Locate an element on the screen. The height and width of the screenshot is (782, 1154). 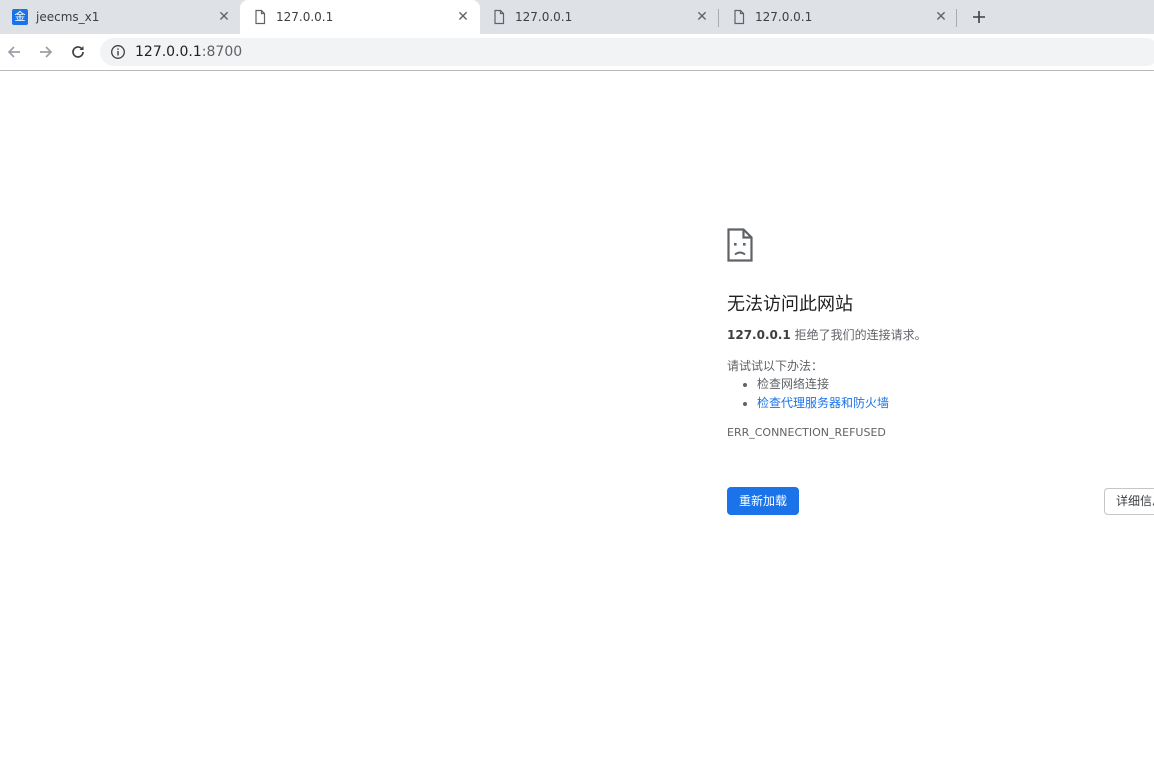
plus-icon is located at coordinates (979, 17).